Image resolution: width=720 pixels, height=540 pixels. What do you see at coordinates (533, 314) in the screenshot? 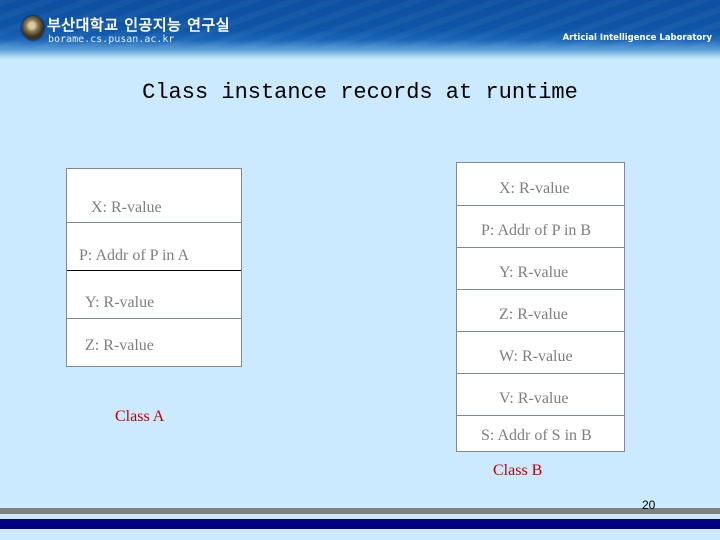
I see `class-b-row-z: Z: R-value` at bounding box center [533, 314].